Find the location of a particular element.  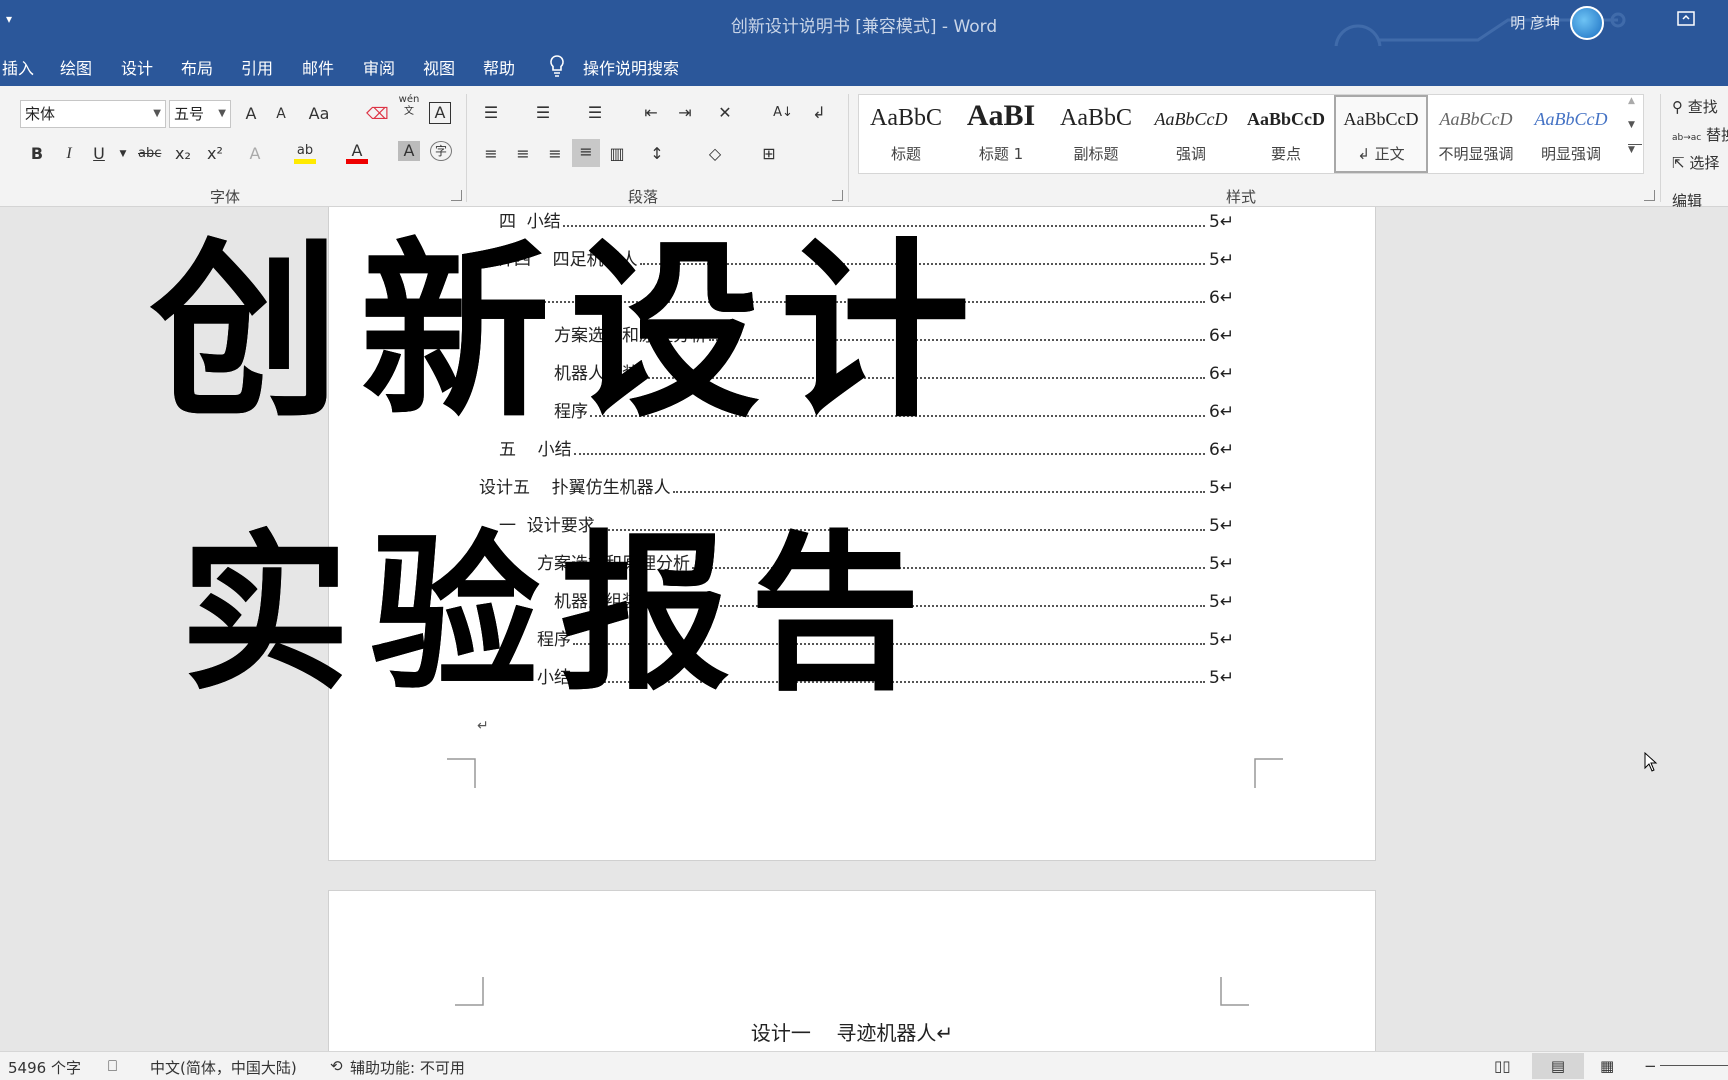

toc-entry: 小结 5↵ is located at coordinates (888, 676).